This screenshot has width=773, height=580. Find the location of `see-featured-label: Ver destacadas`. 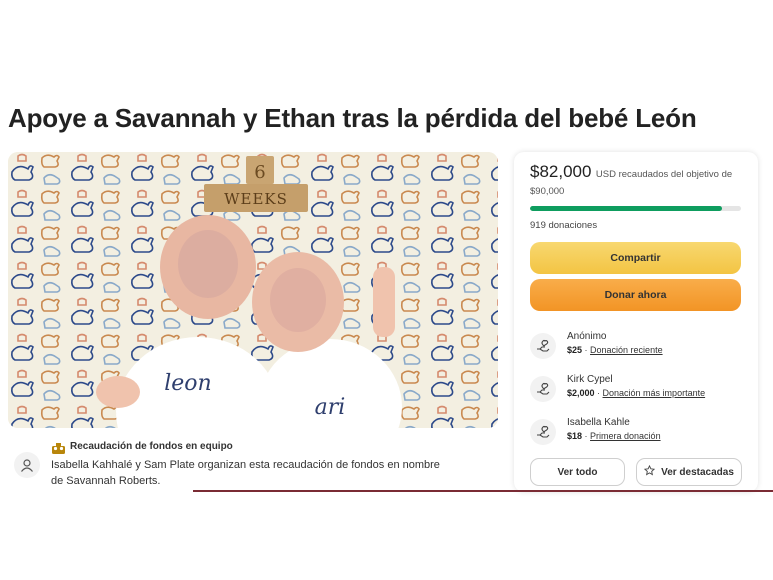

see-featured-label: Ver destacadas is located at coordinates (697, 472).